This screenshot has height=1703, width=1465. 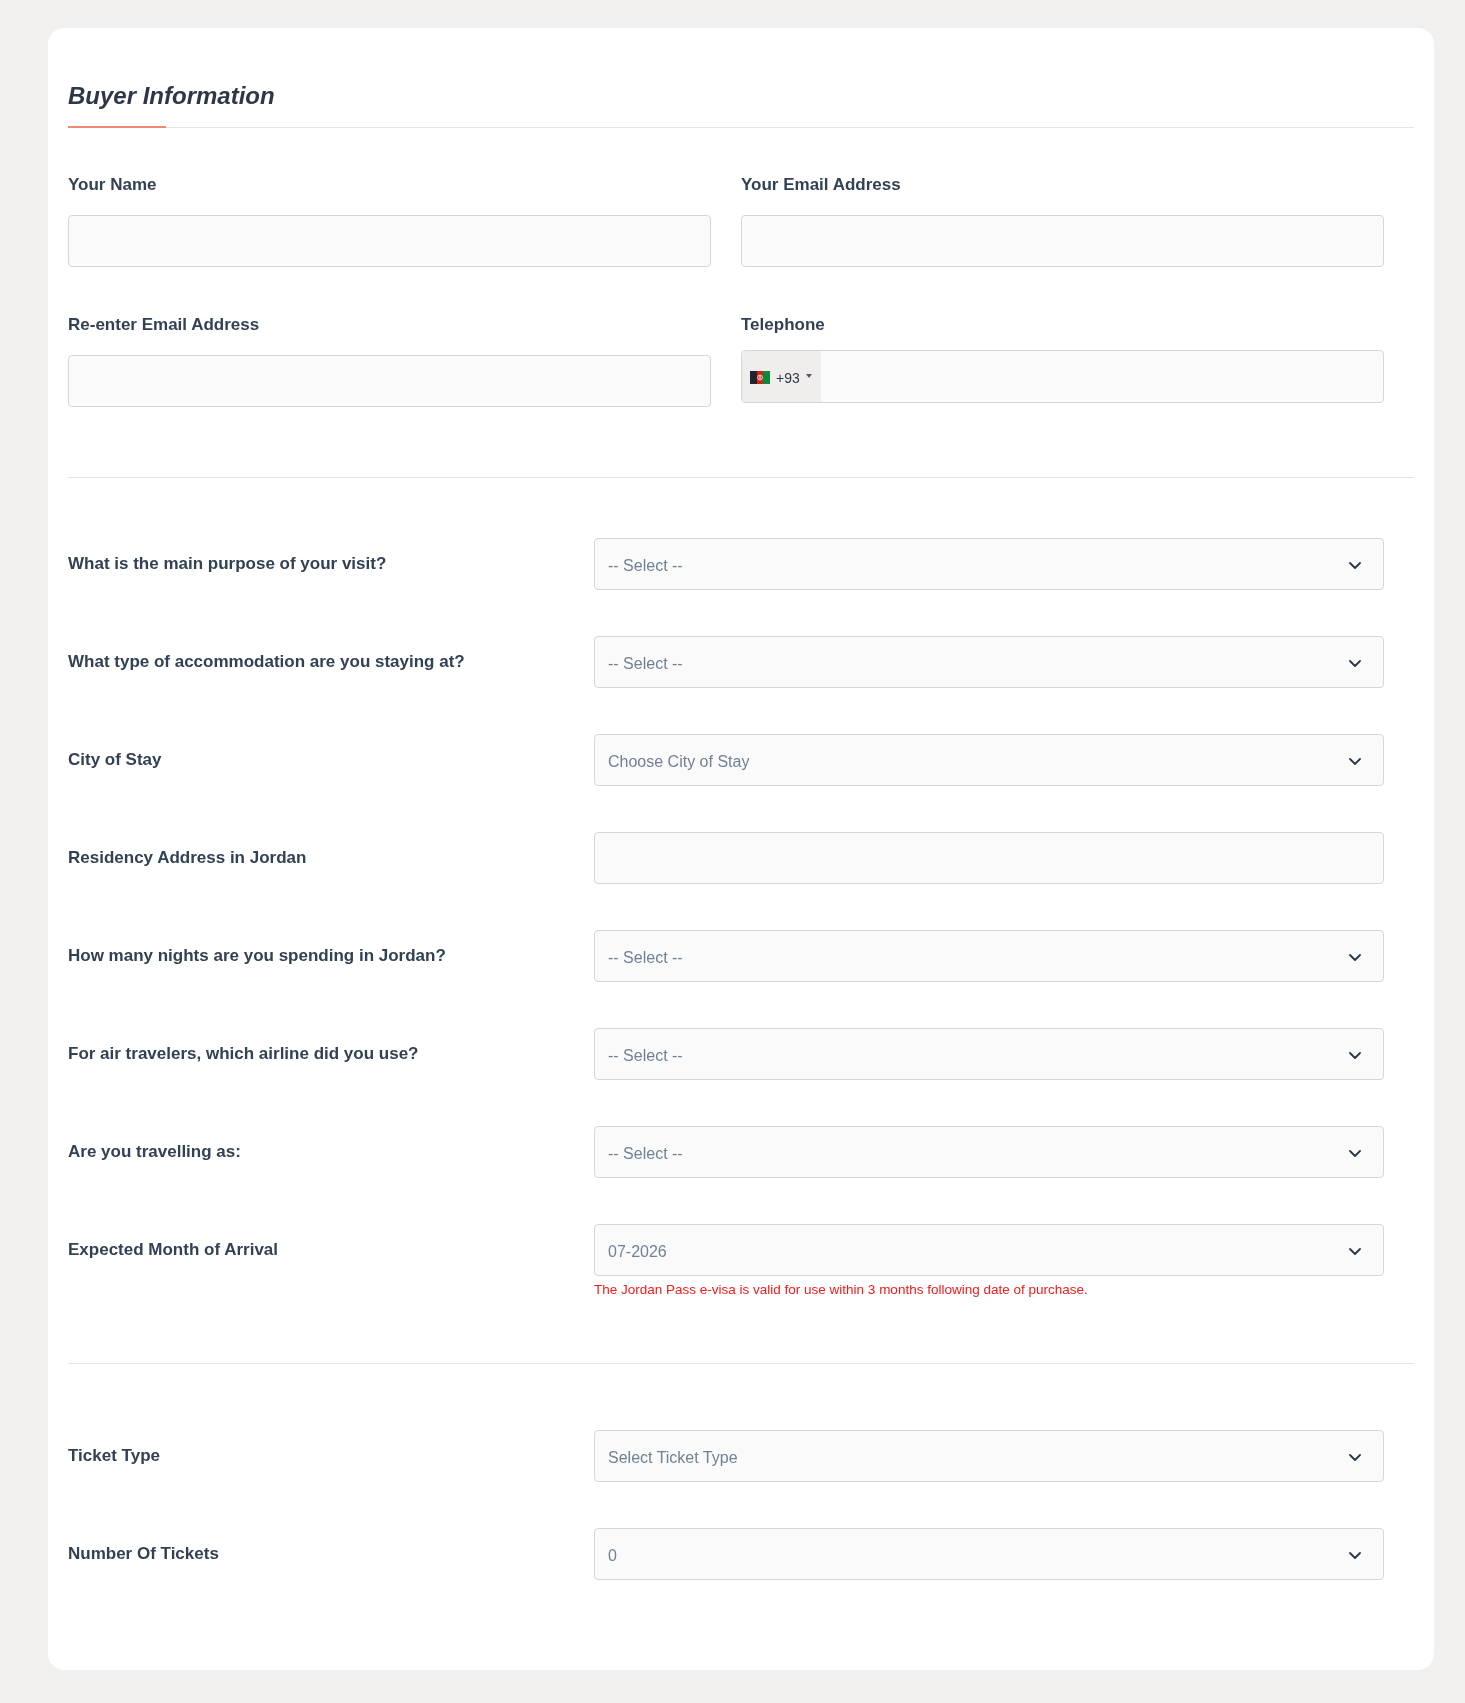 I want to click on dropdown-field: 0, so click(x=989, y=1554).